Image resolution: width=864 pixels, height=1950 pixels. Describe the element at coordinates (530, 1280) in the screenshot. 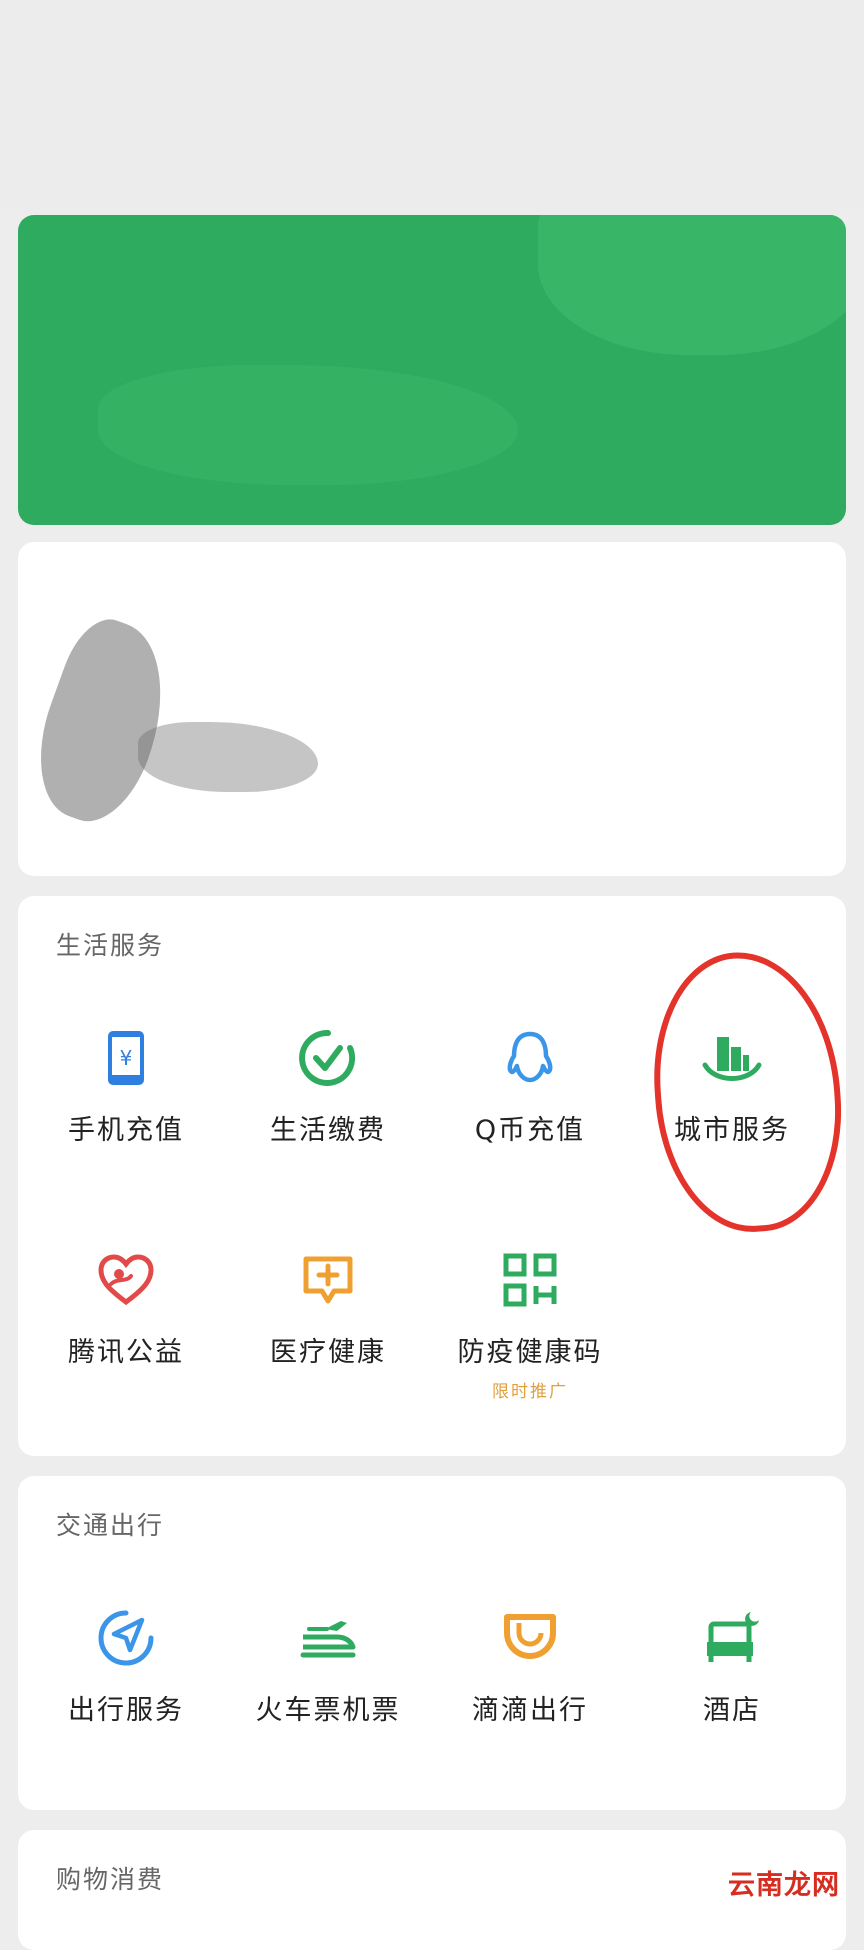

I see `qr-code-icon` at that location.